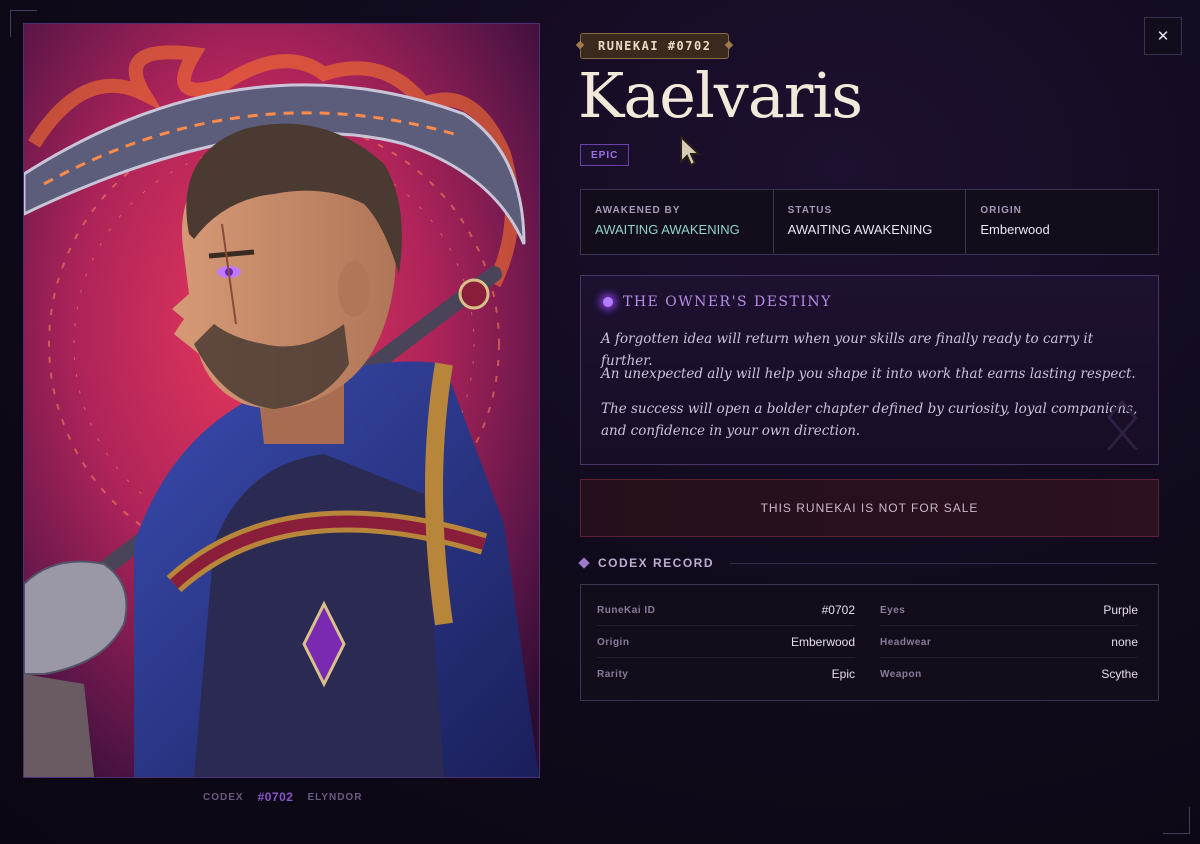 This screenshot has height=844, width=1200. Describe the element at coordinates (626, 610) in the screenshot. I see `record-key: RuneKai ID` at that location.